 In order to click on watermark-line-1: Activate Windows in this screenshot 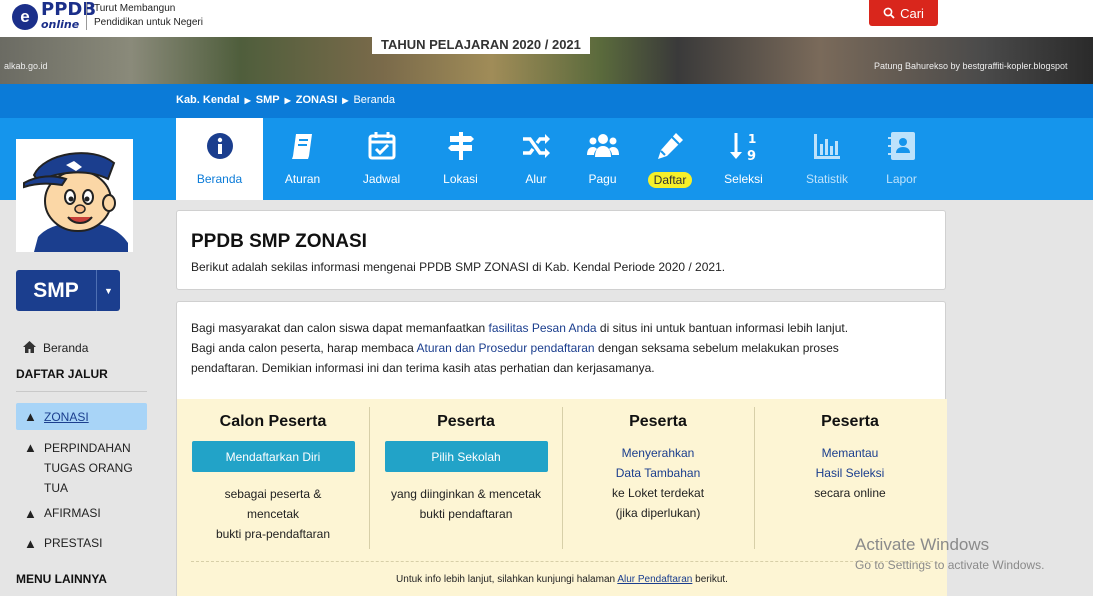, I will do `click(922, 544)`.